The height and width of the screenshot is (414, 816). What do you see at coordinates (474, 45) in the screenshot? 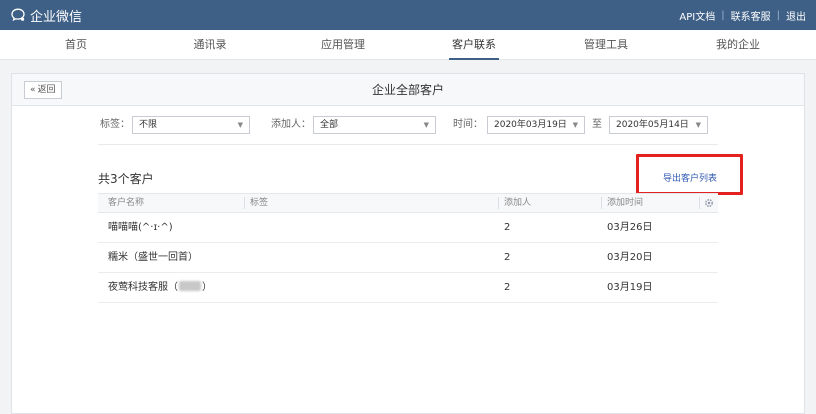
I see `nav-customer-contact: 客户联系` at bounding box center [474, 45].